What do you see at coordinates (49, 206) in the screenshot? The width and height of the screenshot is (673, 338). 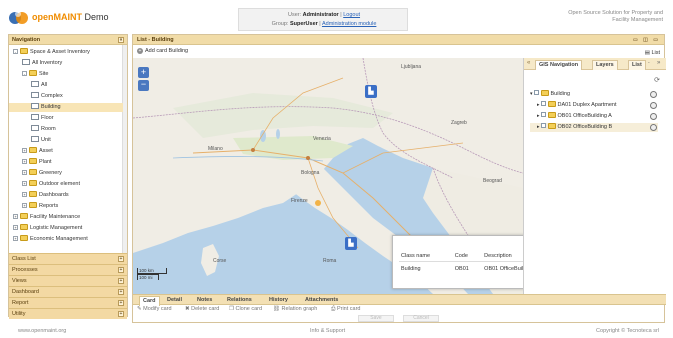 I see `tree-item-label: Reports` at bounding box center [49, 206].